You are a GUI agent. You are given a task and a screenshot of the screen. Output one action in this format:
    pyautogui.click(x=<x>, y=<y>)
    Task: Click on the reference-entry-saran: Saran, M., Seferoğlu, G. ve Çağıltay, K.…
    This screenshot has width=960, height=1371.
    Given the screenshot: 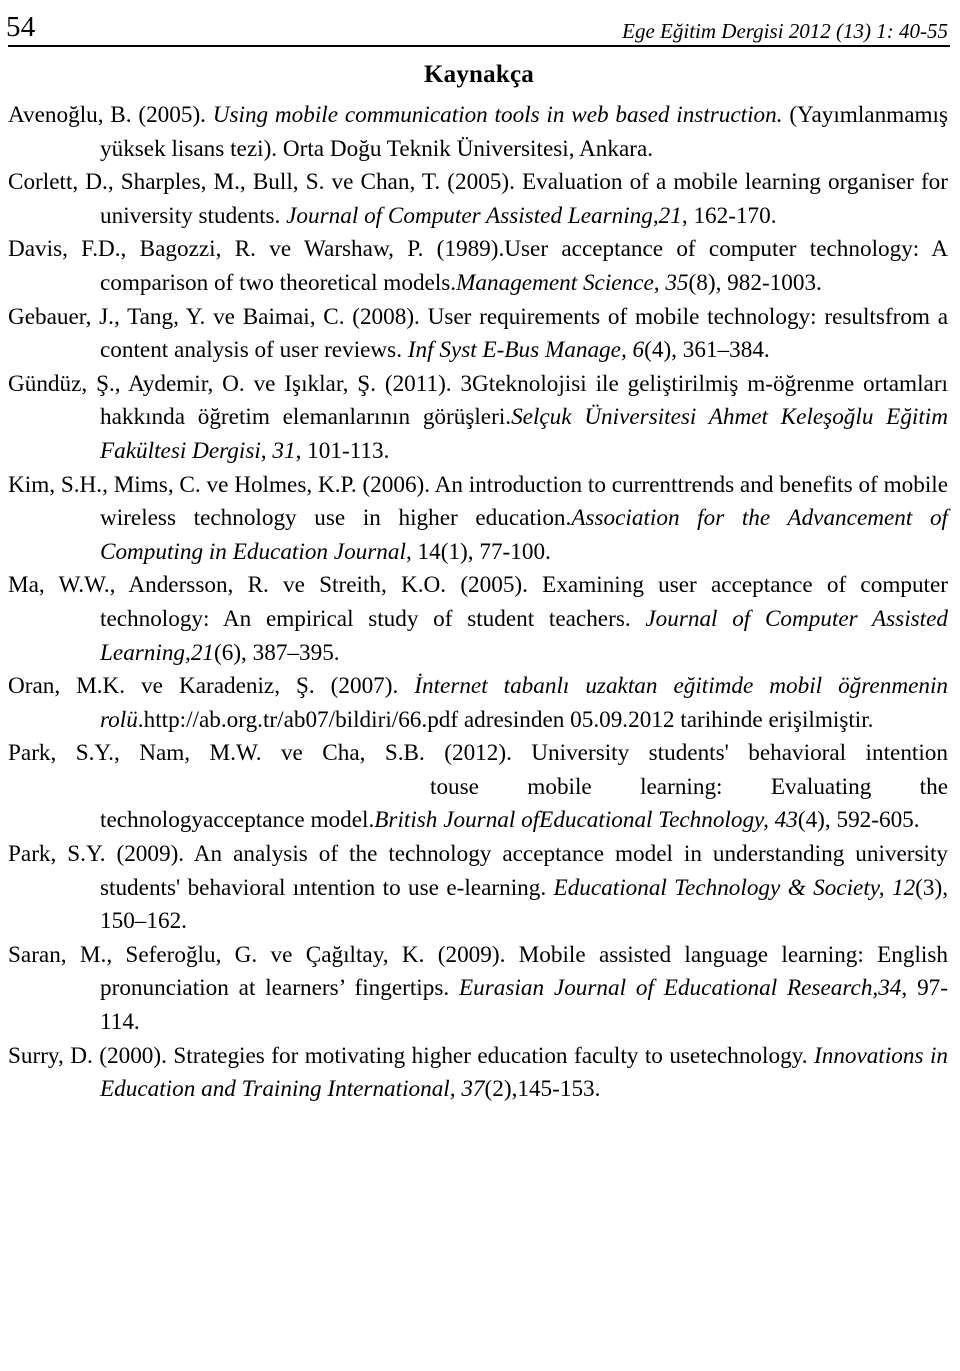 What is the action you would take?
    pyautogui.click(x=478, y=989)
    